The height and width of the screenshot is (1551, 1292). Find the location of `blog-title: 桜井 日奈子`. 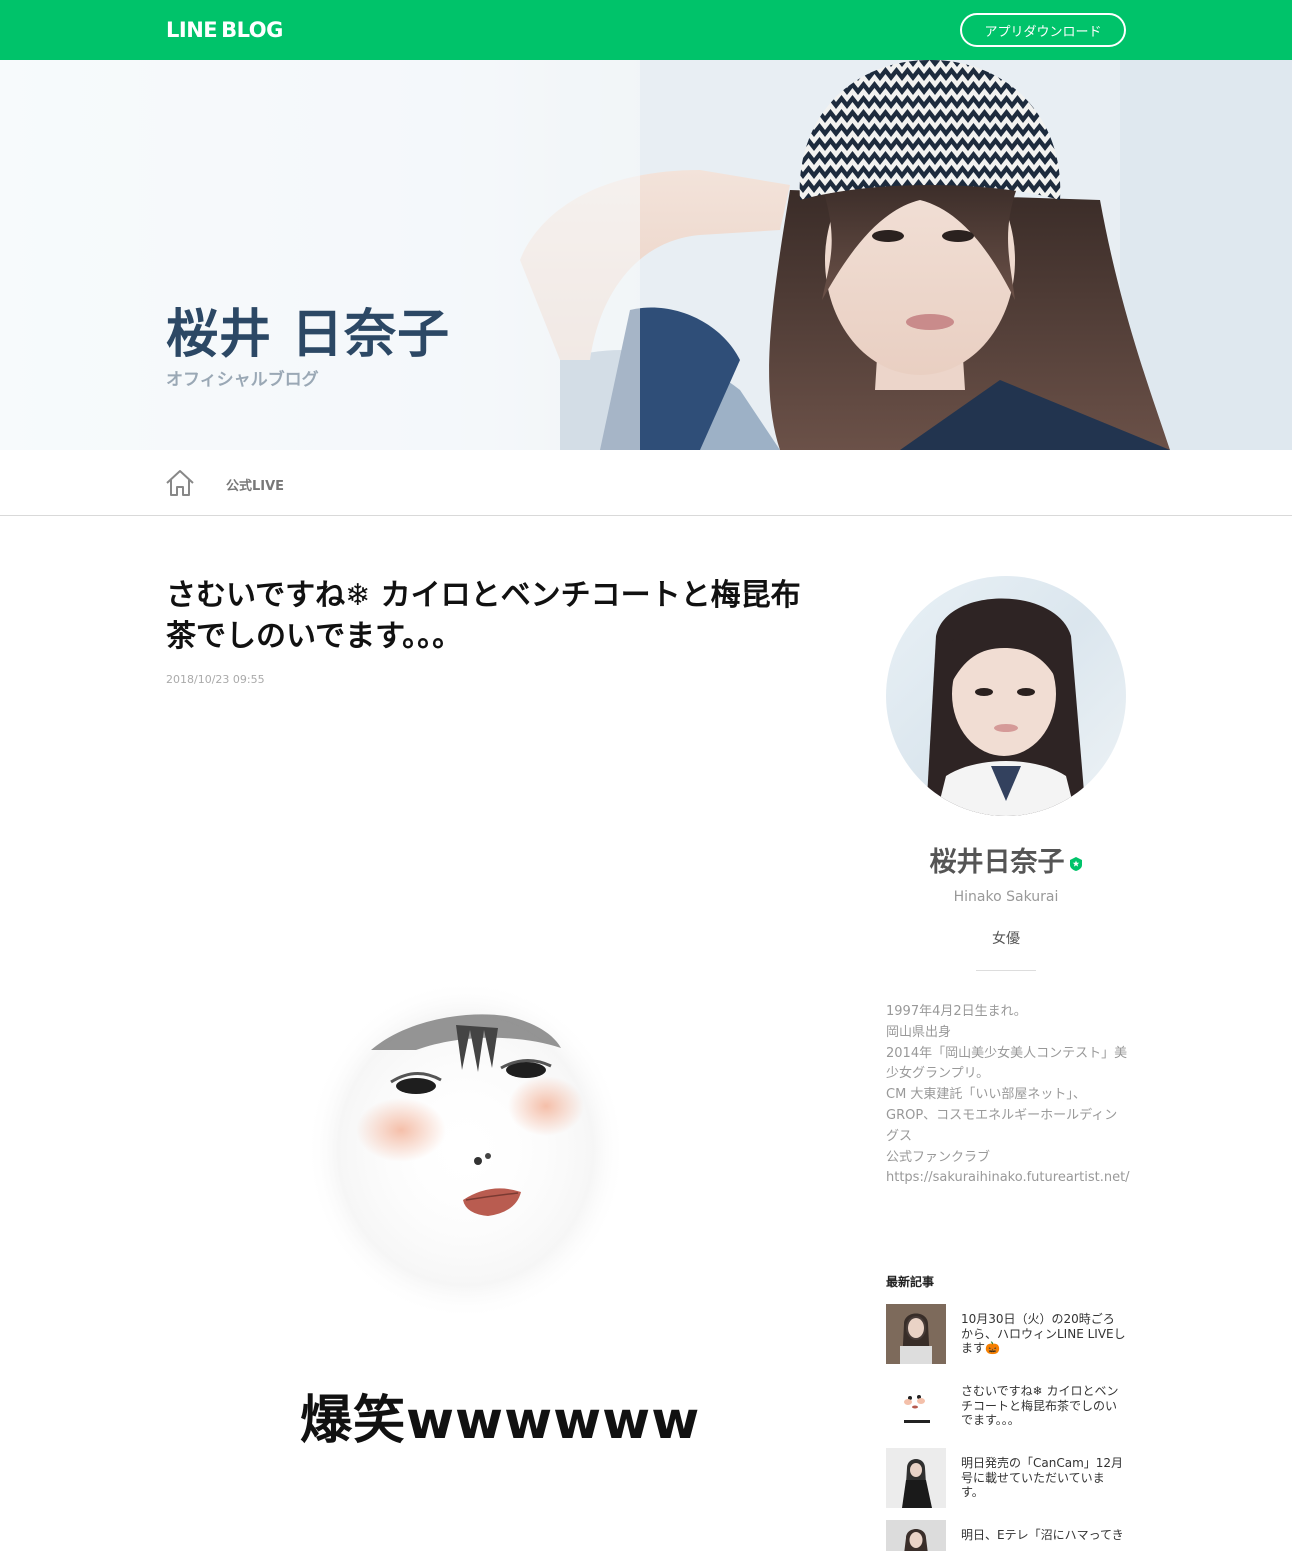

blog-title: 桜井 日奈子 is located at coordinates (308, 335).